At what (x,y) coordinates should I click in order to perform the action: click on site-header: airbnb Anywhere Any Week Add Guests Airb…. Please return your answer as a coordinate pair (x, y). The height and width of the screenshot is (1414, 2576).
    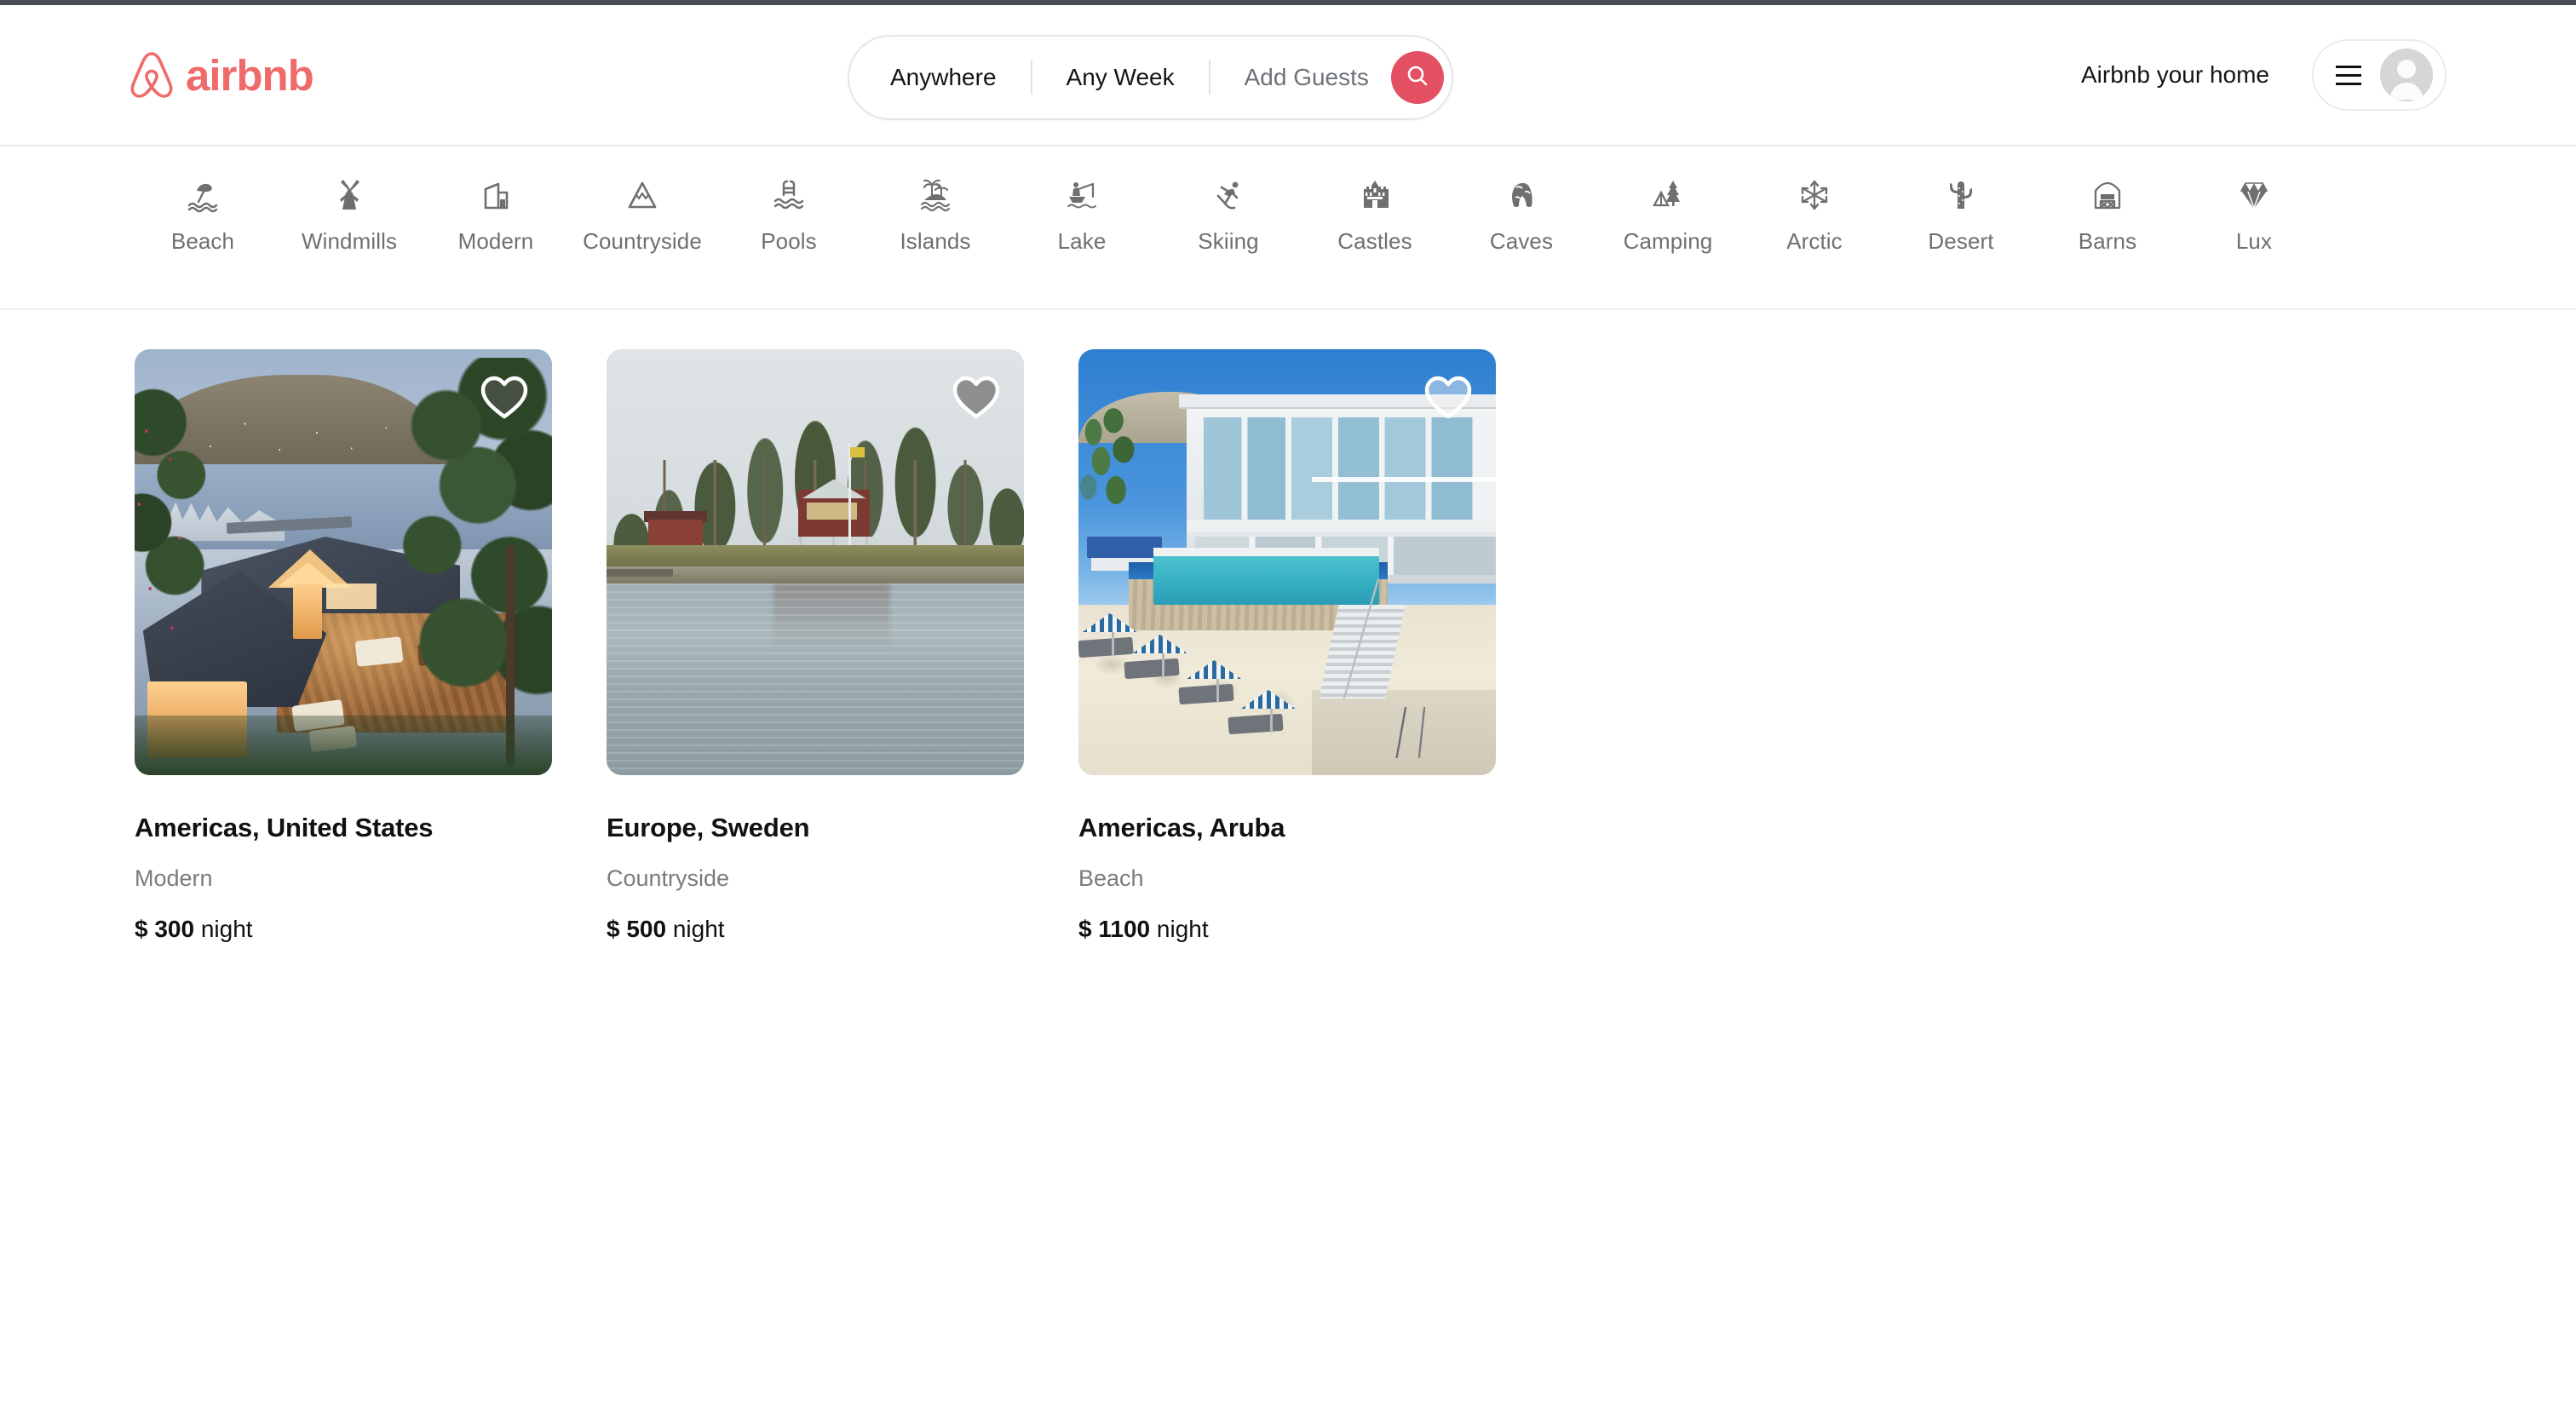
    Looking at the image, I should click on (1288, 76).